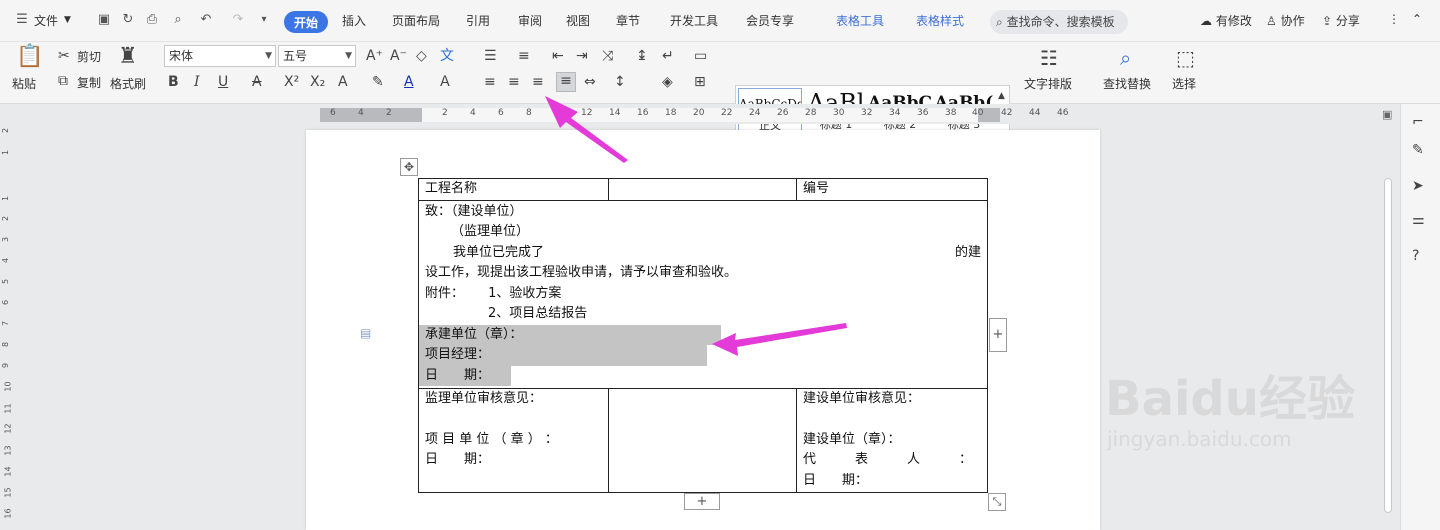  Describe the element at coordinates (620, 82) in the screenshot. I see `line-spacing-icon: ↕` at that location.